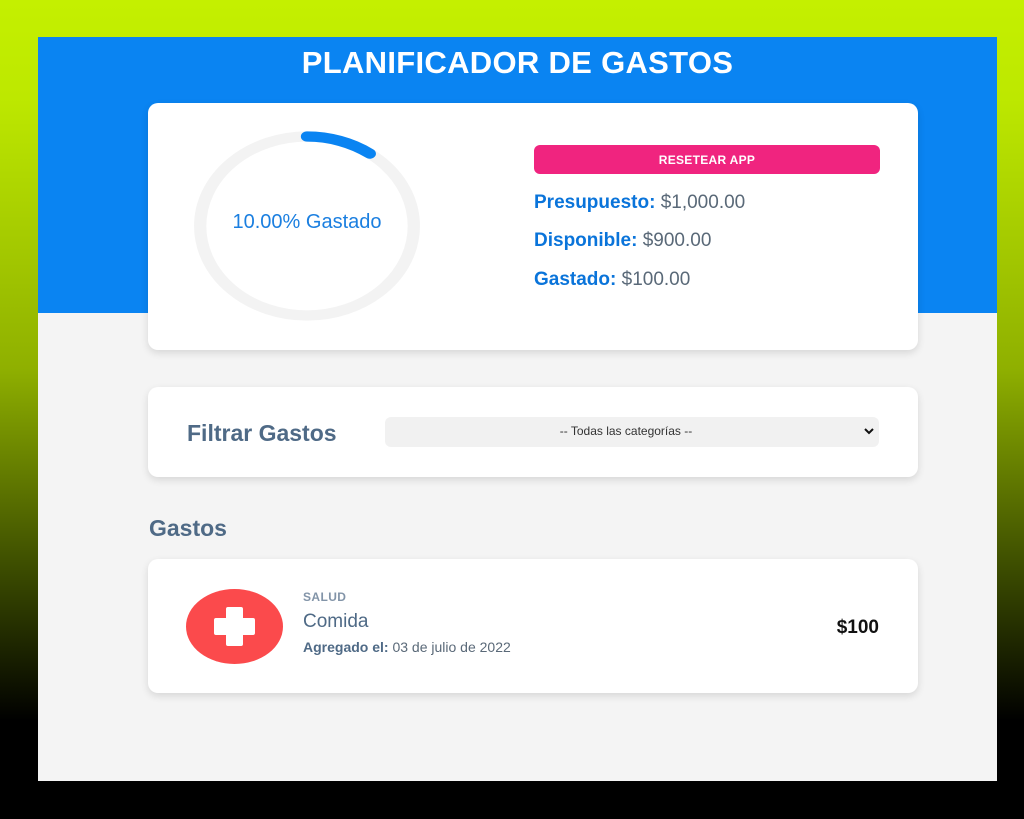 This screenshot has height=819, width=1024. Describe the element at coordinates (857, 627) in the screenshot. I see `expense-amount: $100` at that location.